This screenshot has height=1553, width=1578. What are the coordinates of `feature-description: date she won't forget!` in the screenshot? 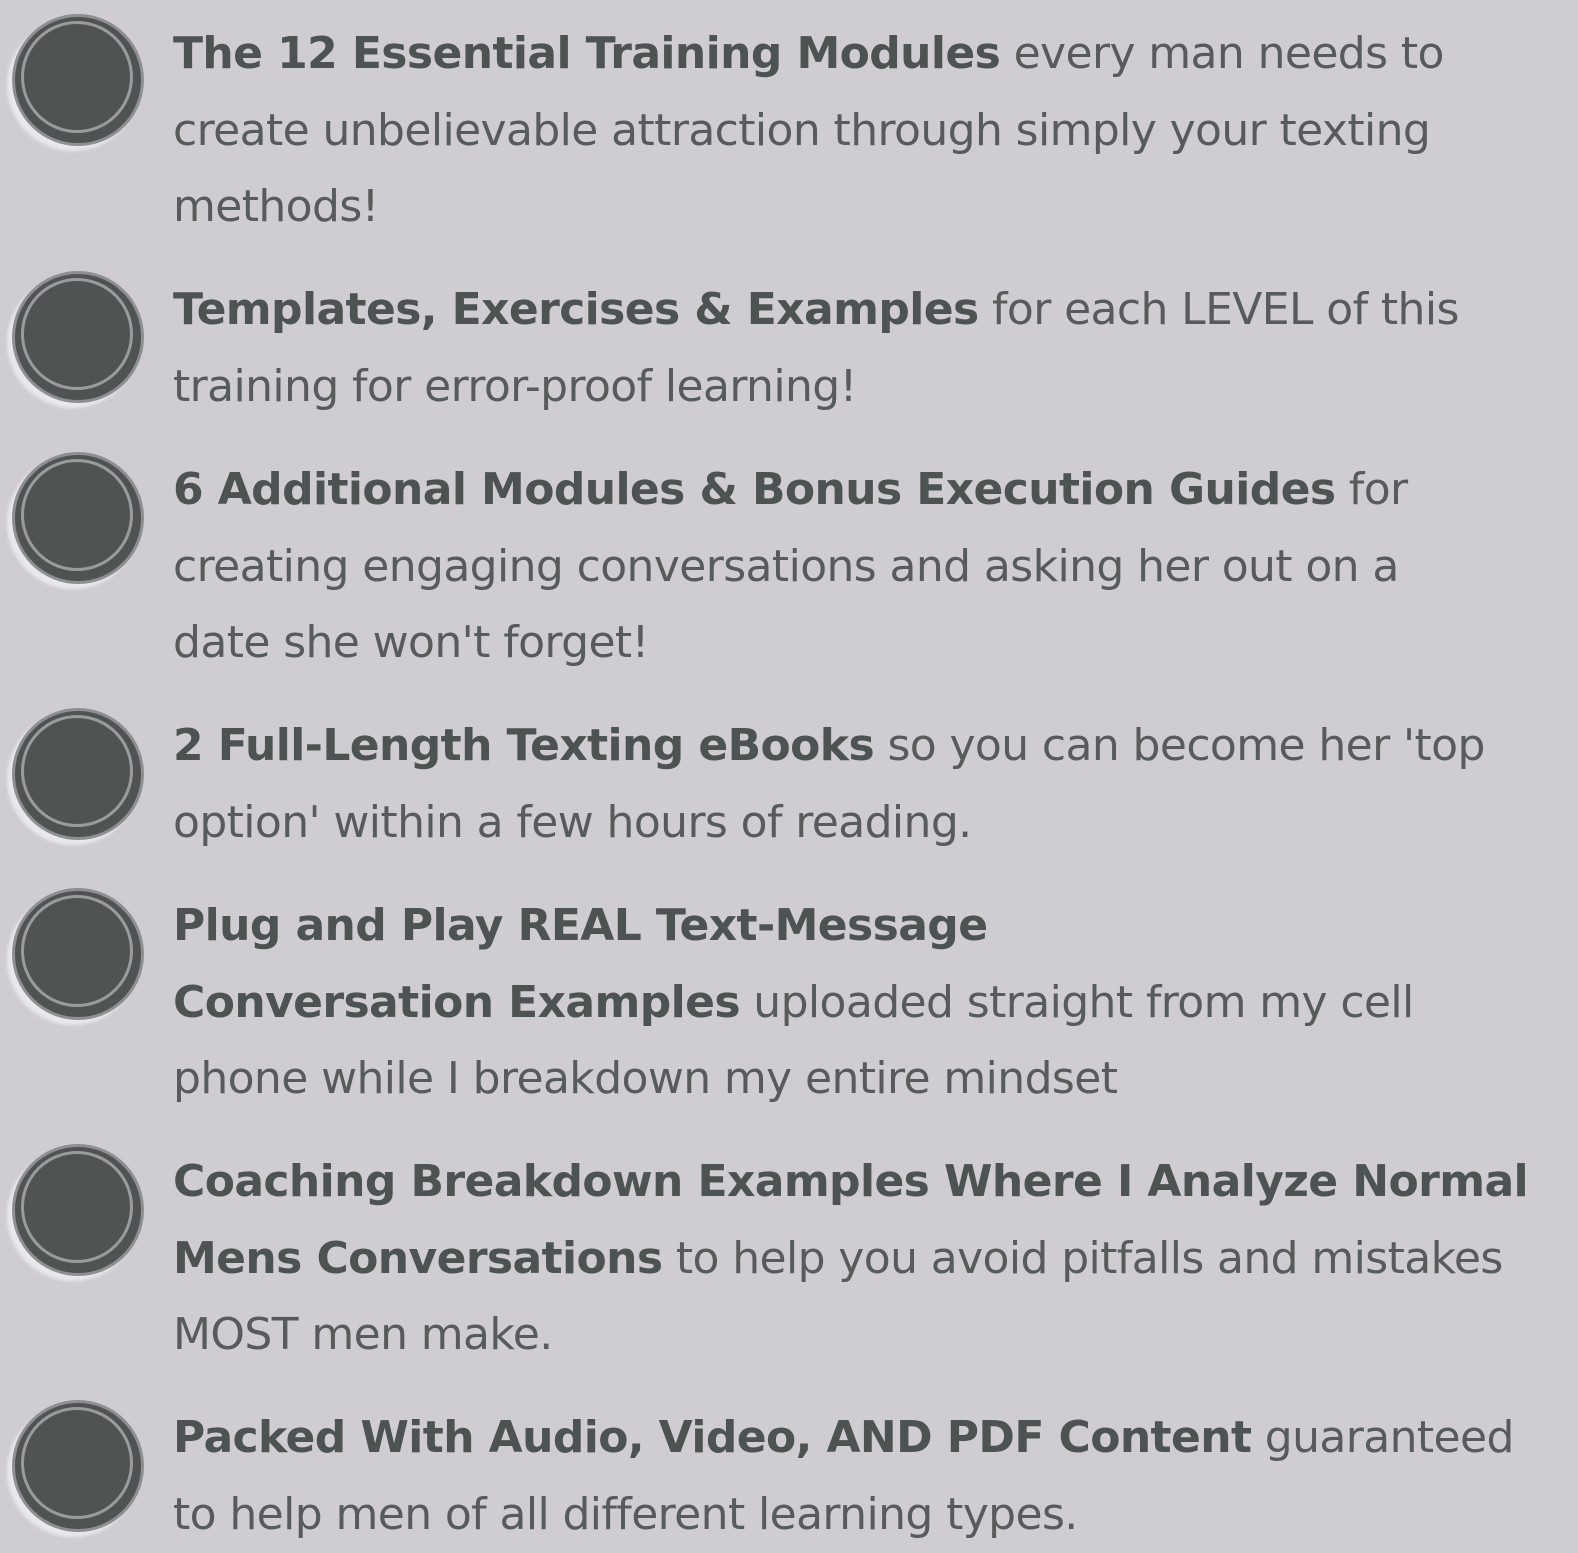 It's located at (411, 642).